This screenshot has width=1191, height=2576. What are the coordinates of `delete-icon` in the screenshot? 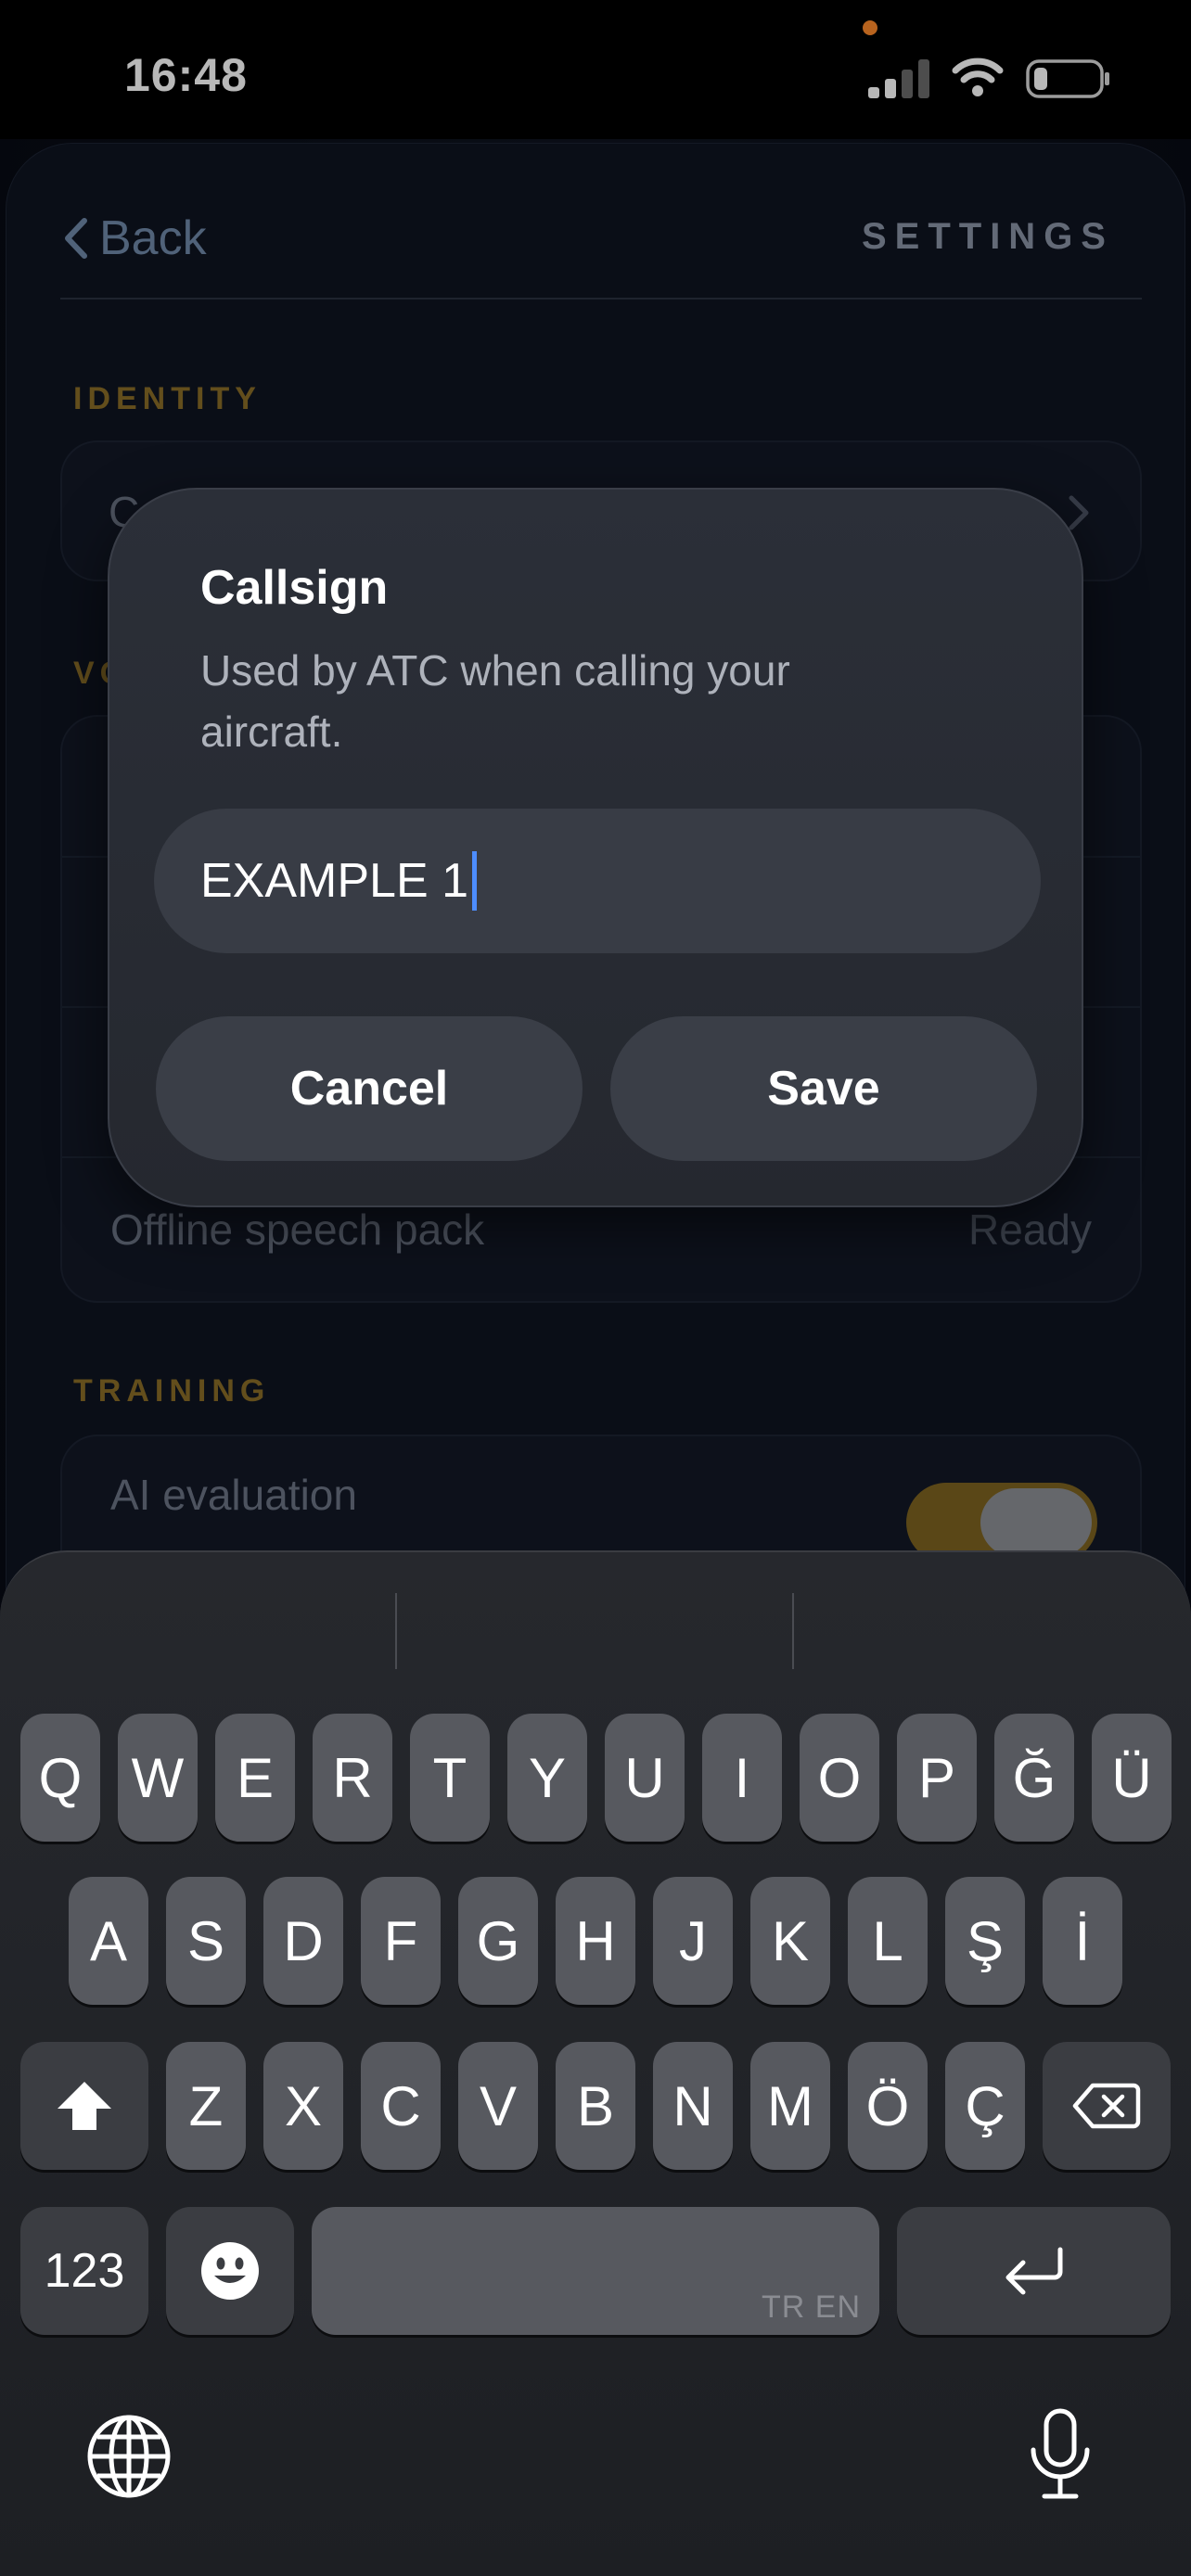 It's located at (1106, 2106).